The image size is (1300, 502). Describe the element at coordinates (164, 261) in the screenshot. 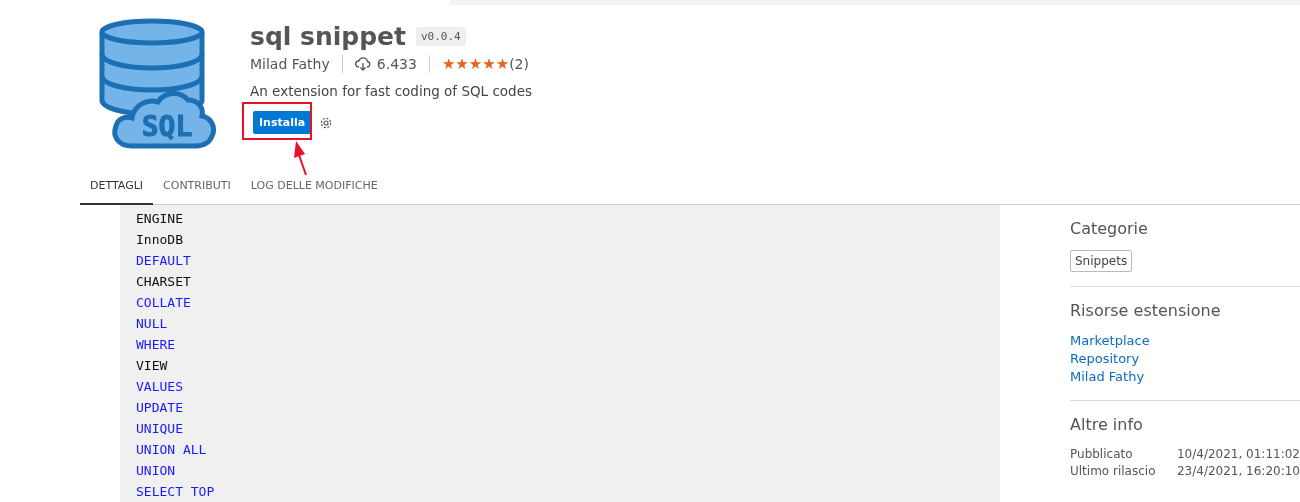

I see `code-line: DEFAULT` at that location.